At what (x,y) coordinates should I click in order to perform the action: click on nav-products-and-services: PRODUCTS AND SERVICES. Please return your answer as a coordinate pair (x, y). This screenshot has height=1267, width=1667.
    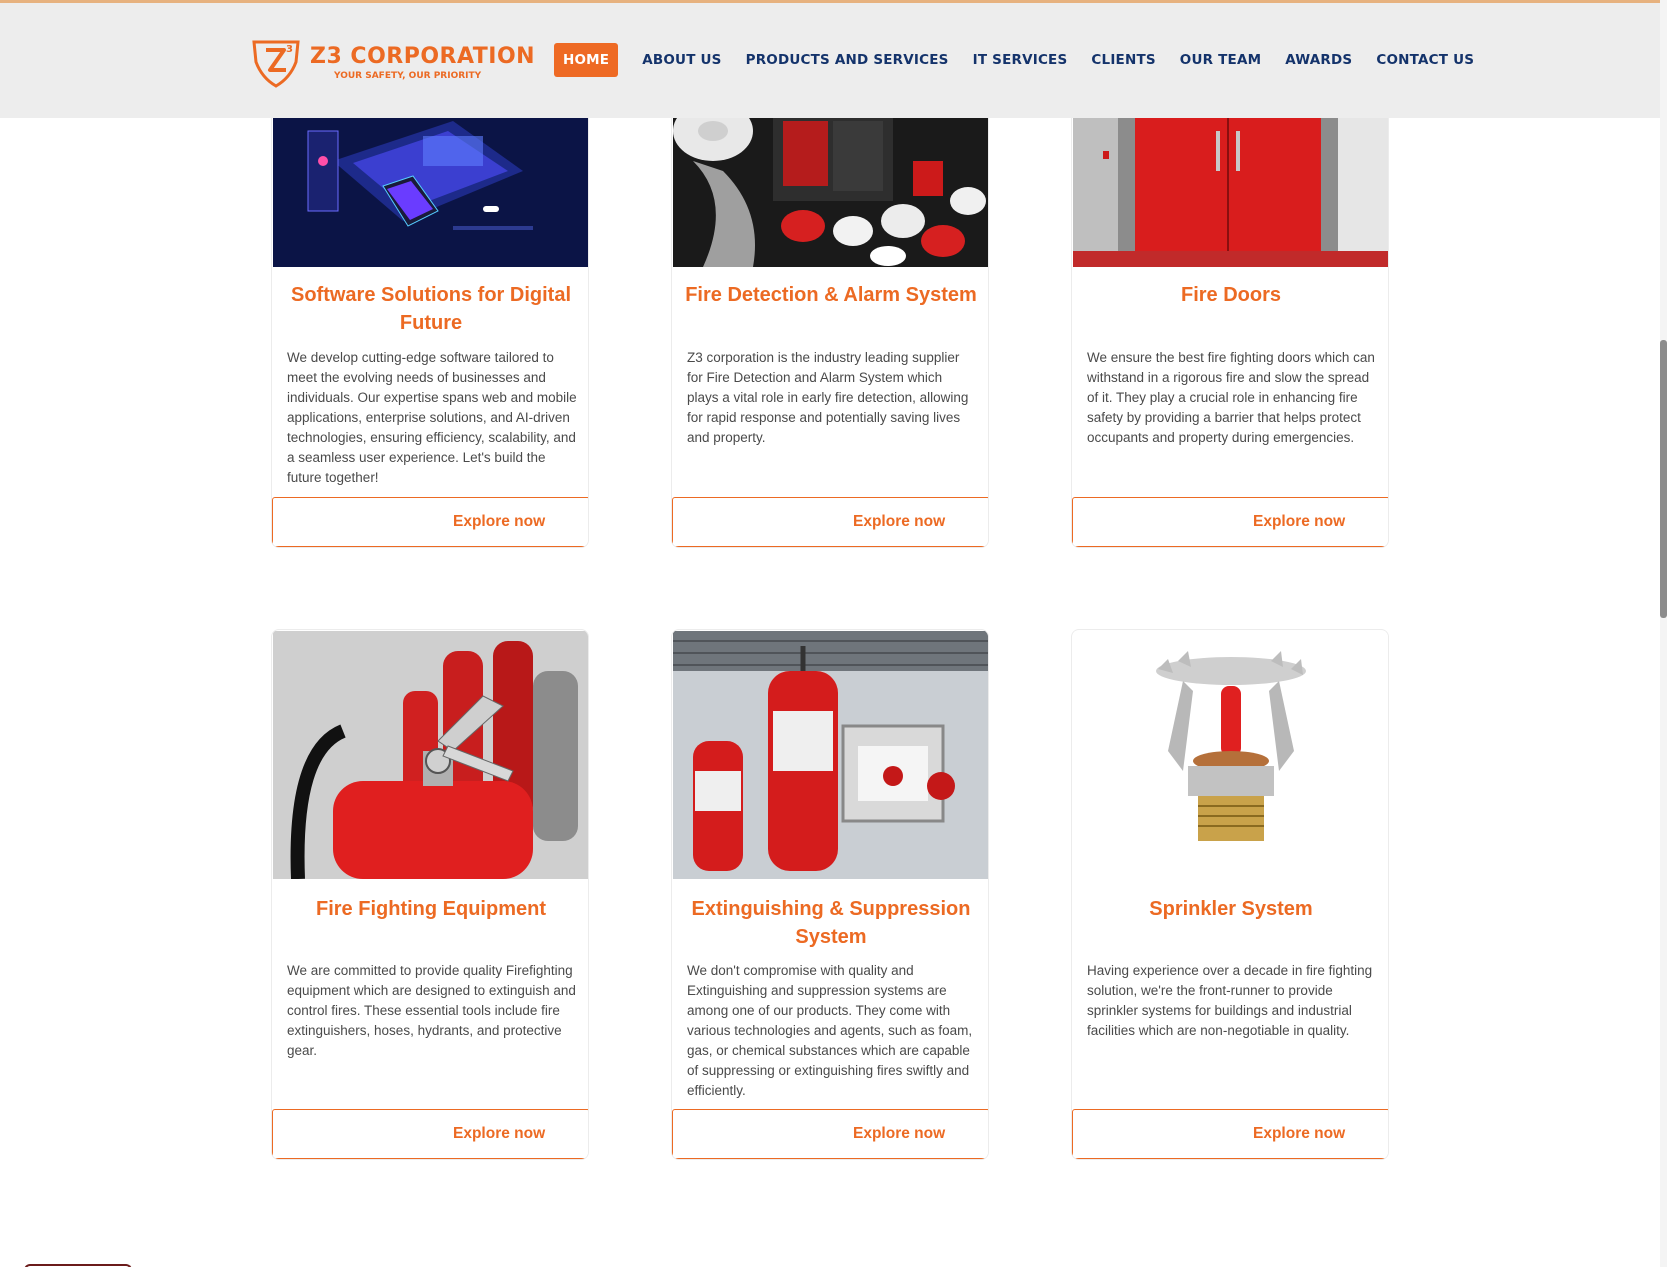
    Looking at the image, I should click on (847, 60).